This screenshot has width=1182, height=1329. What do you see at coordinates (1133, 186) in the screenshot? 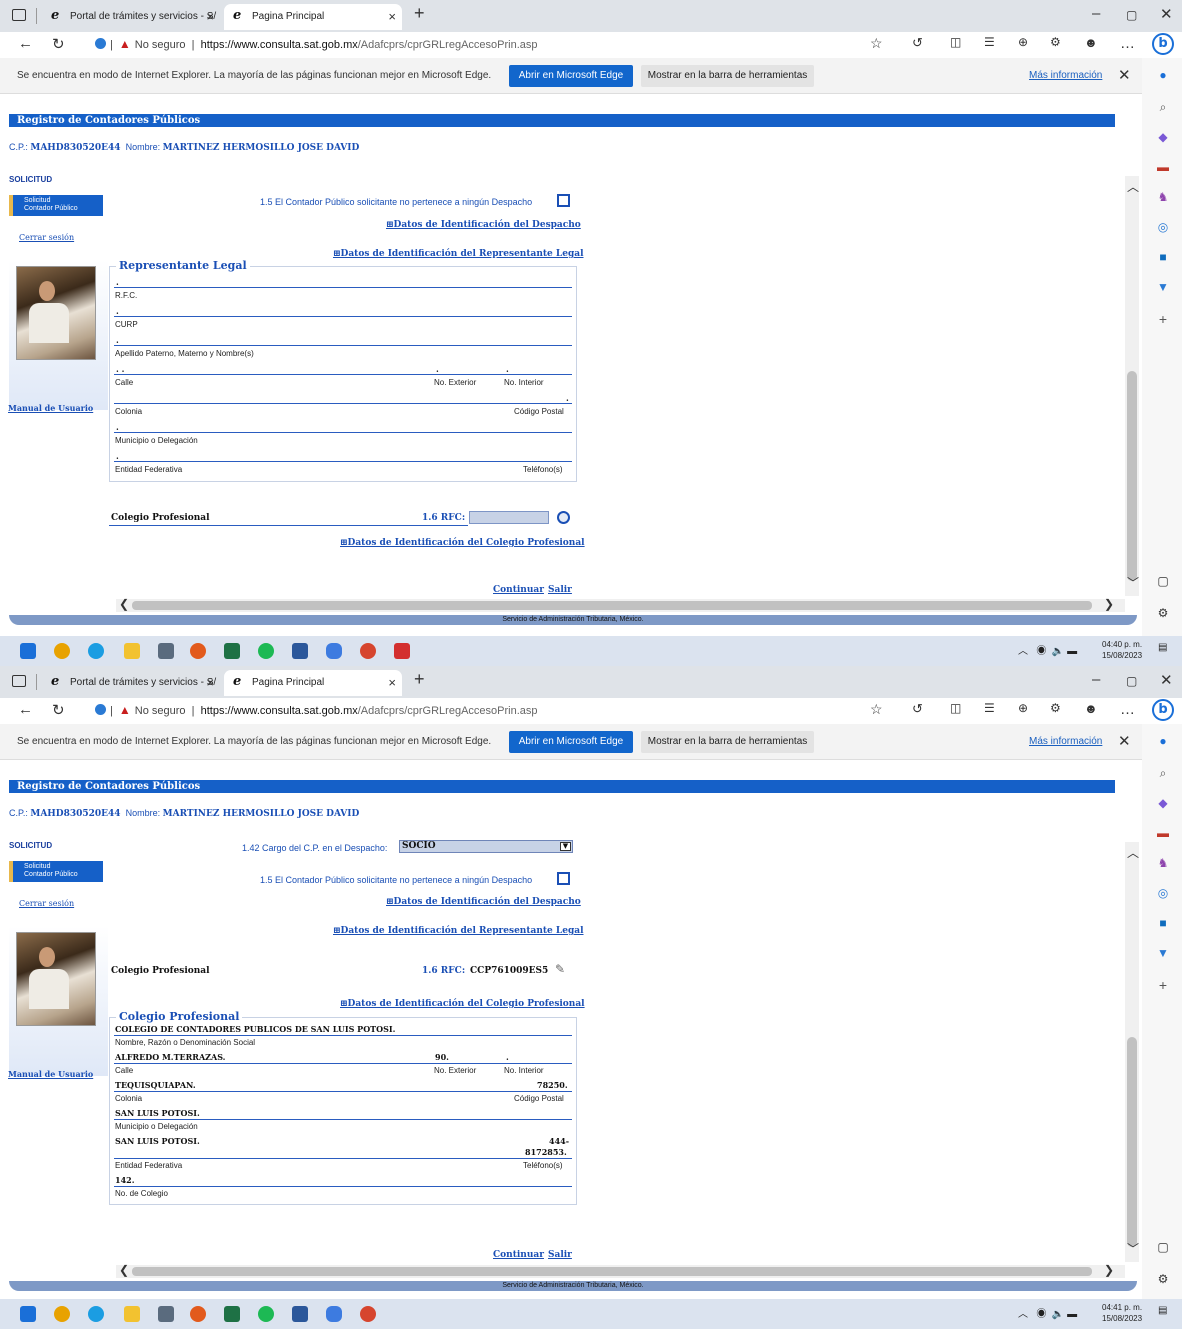
I see `chevron-up-icon: ︿` at bounding box center [1133, 186].